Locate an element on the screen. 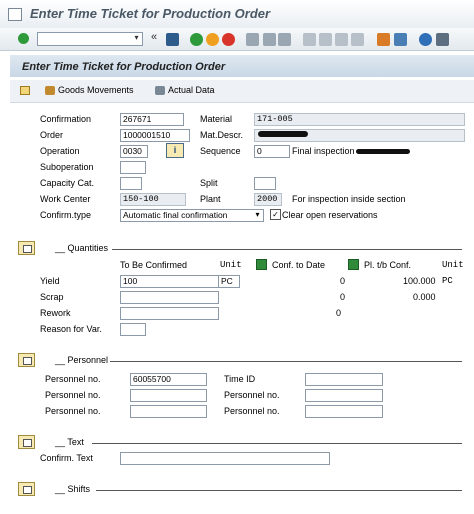  yield-unit2: PC is located at coordinates (447, 281).